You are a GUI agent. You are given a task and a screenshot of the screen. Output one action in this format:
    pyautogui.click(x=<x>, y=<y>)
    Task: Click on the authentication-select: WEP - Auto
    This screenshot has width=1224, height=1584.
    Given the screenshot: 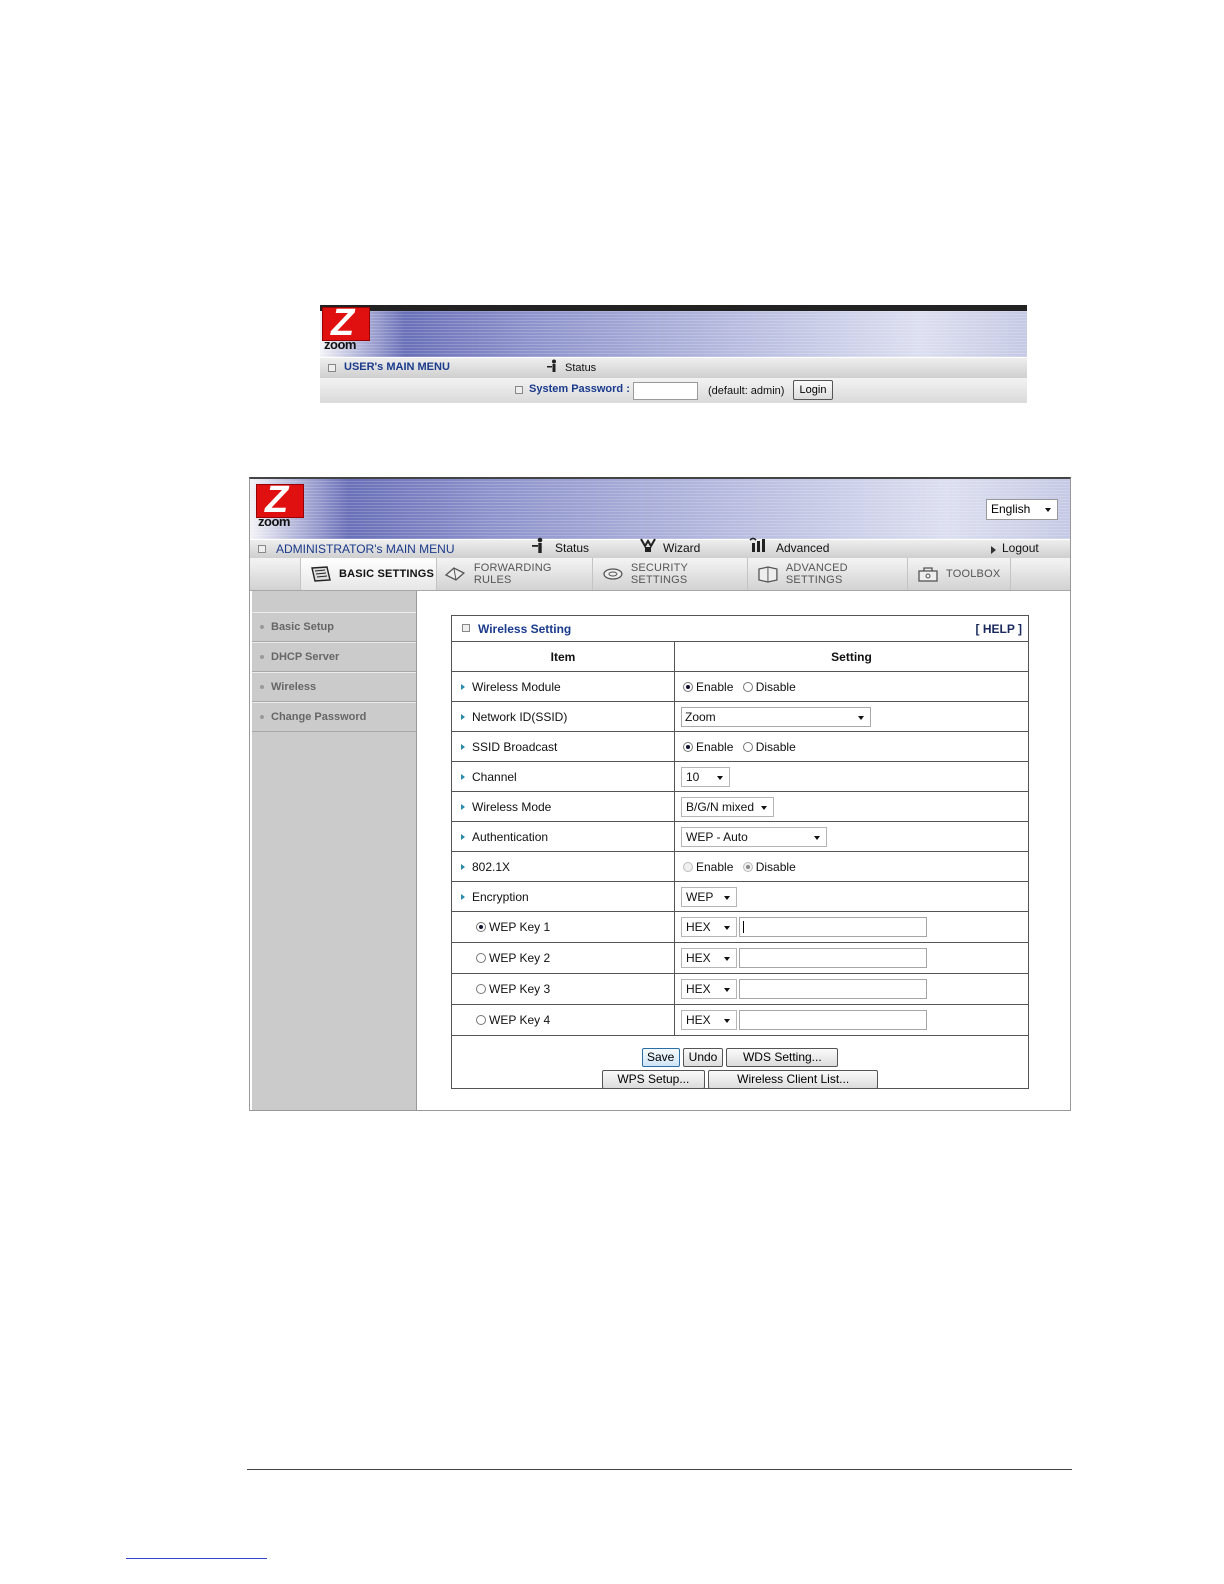 What is the action you would take?
    pyautogui.click(x=754, y=836)
    